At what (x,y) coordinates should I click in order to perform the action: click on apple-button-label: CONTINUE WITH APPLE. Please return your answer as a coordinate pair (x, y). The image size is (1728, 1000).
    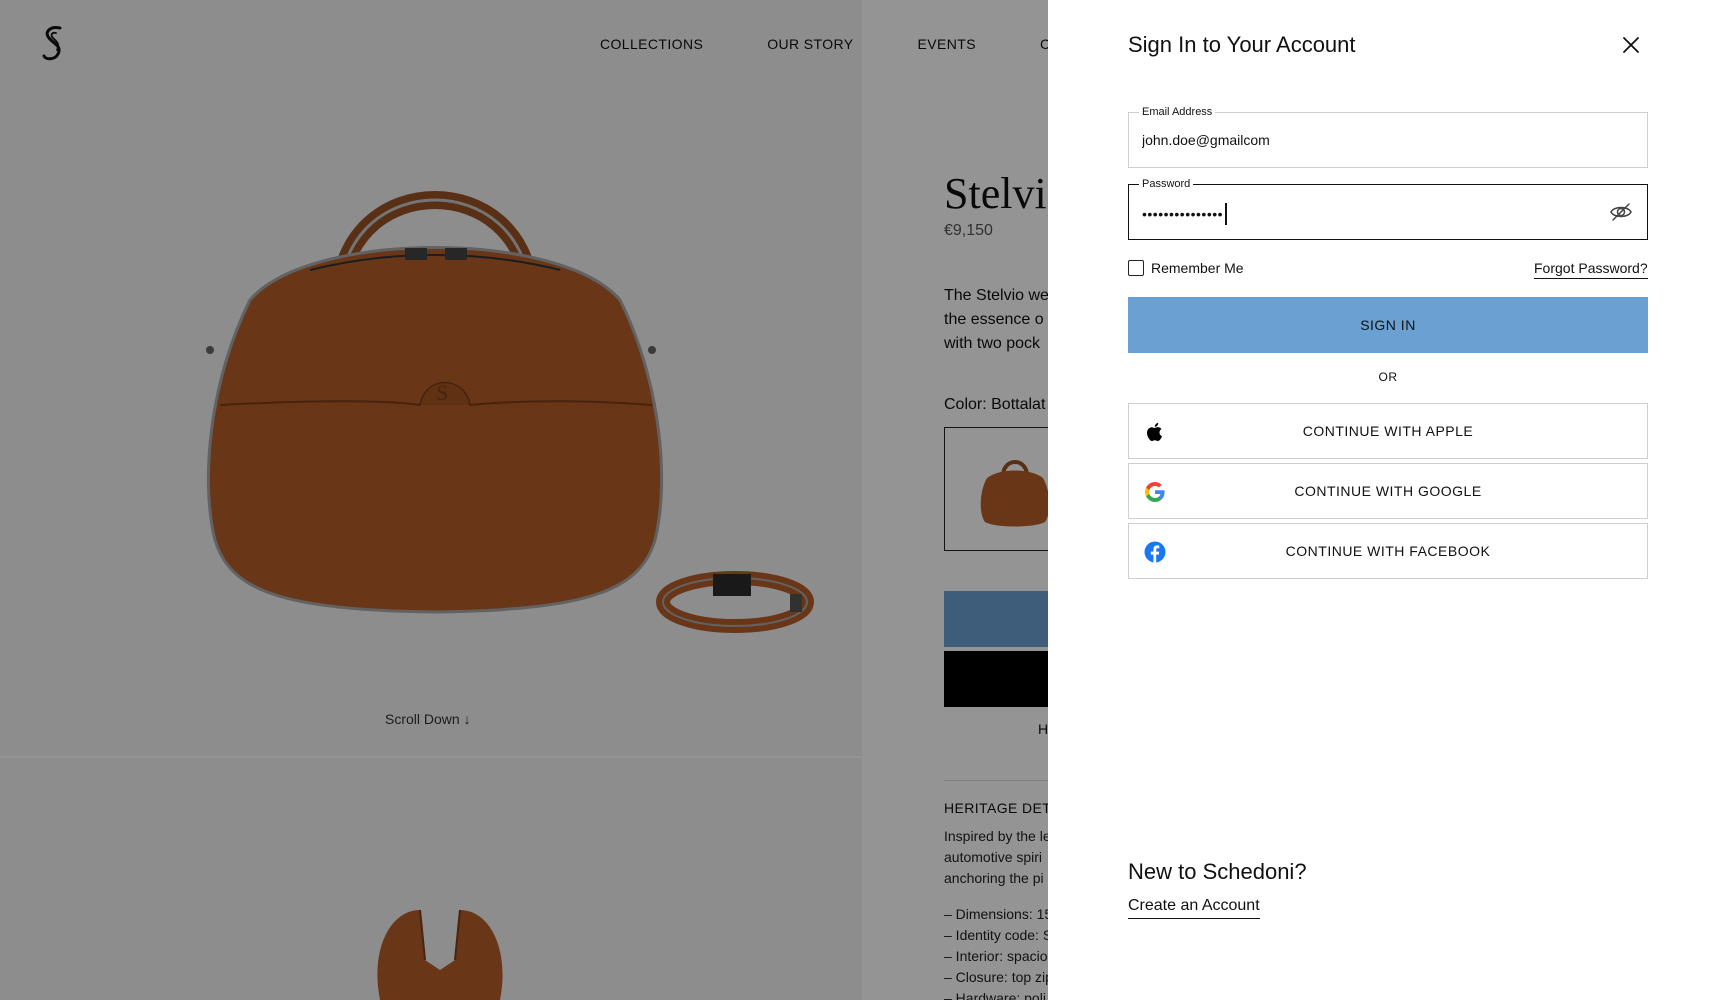
    Looking at the image, I should click on (1388, 431).